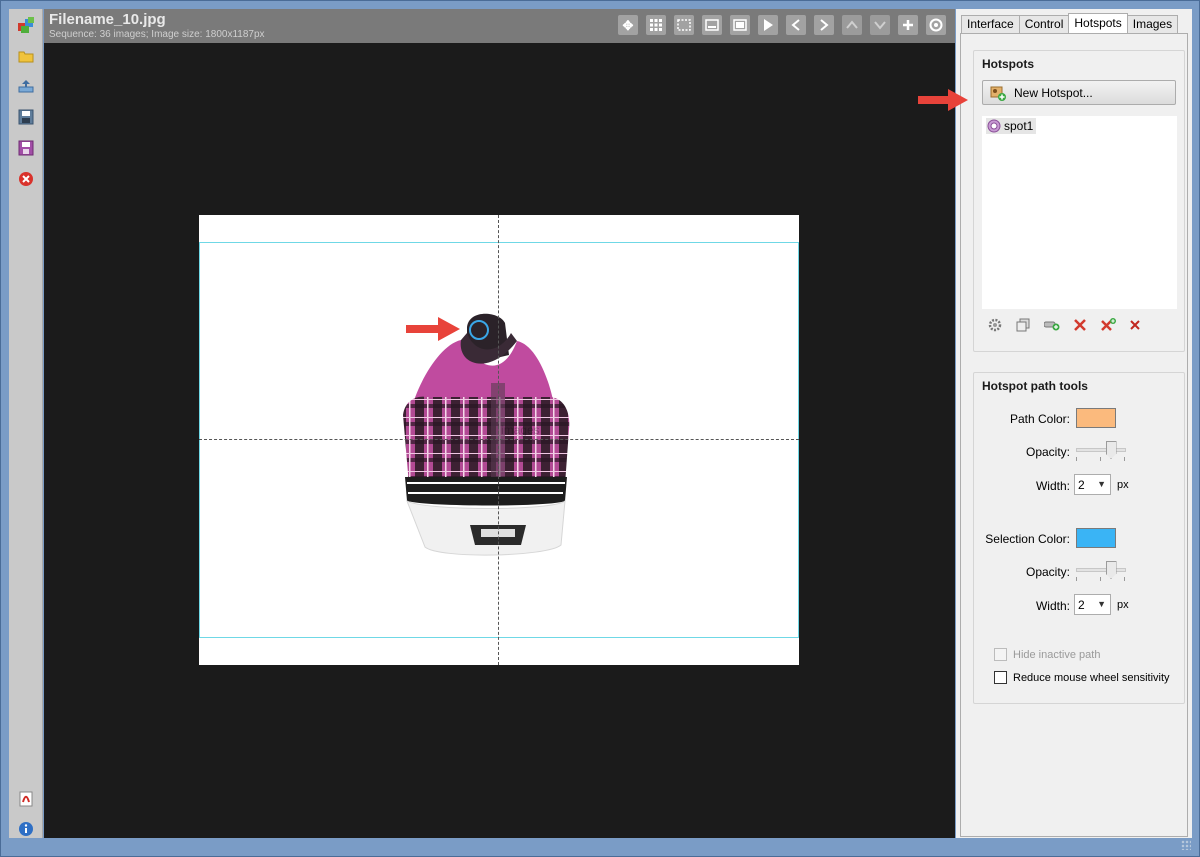  I want to click on selection-opacity-ticks, so click(1101, 579).